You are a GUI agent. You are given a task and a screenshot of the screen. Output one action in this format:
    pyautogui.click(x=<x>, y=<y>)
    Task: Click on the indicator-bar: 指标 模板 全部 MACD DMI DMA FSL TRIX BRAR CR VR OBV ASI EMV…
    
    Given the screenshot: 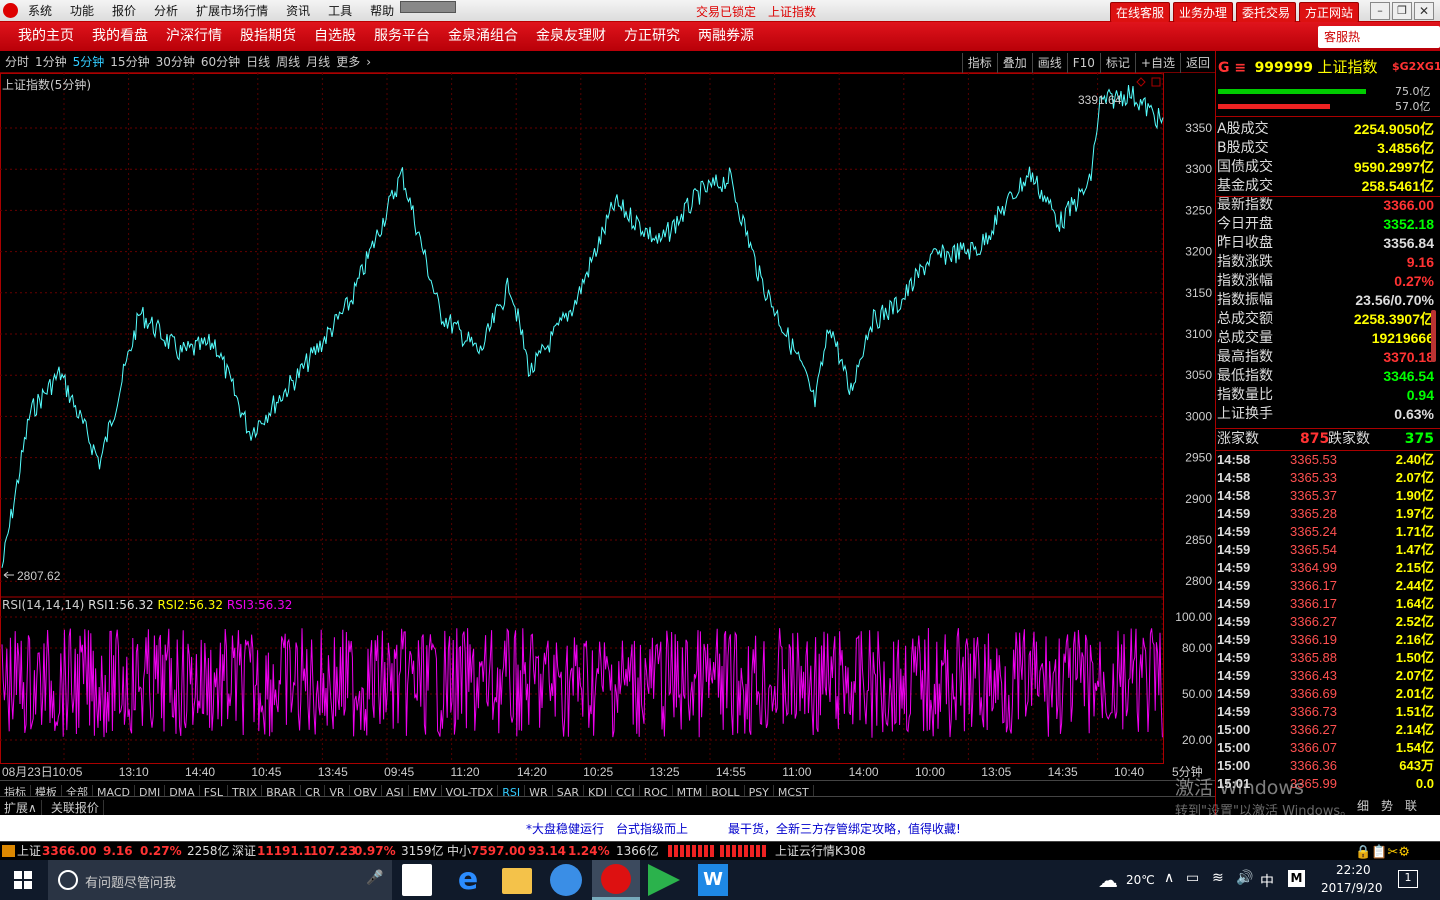 What is the action you would take?
    pyautogui.click(x=607, y=790)
    